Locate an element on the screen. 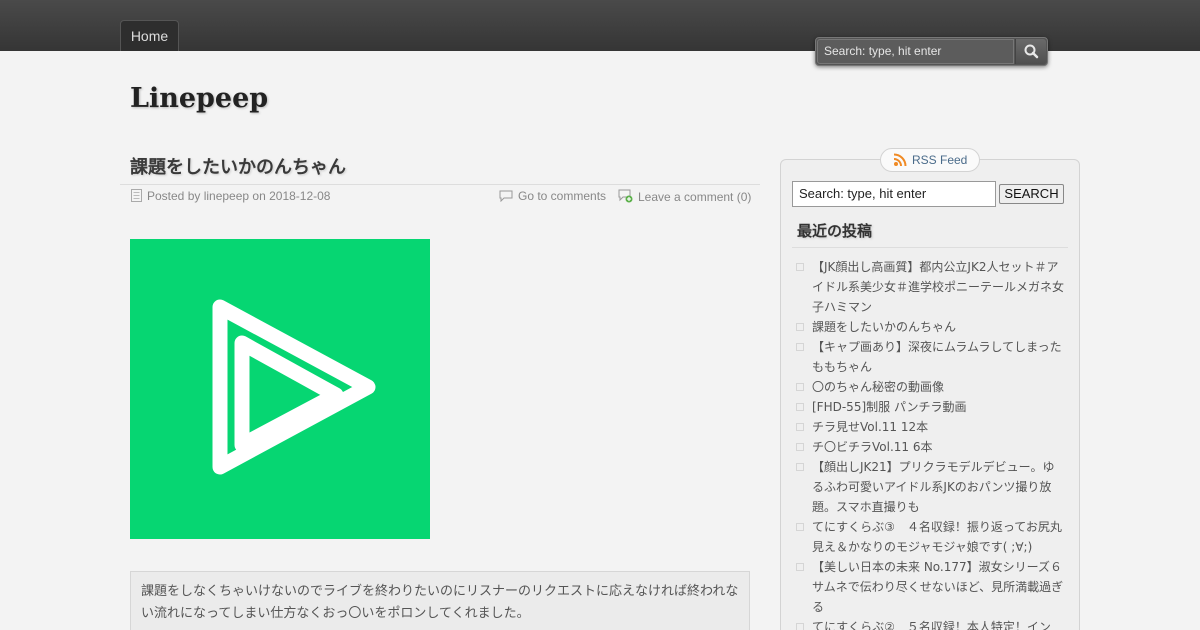 The image size is (1200, 630). list-item: チラ見せVol.11 12本 is located at coordinates (929, 427).